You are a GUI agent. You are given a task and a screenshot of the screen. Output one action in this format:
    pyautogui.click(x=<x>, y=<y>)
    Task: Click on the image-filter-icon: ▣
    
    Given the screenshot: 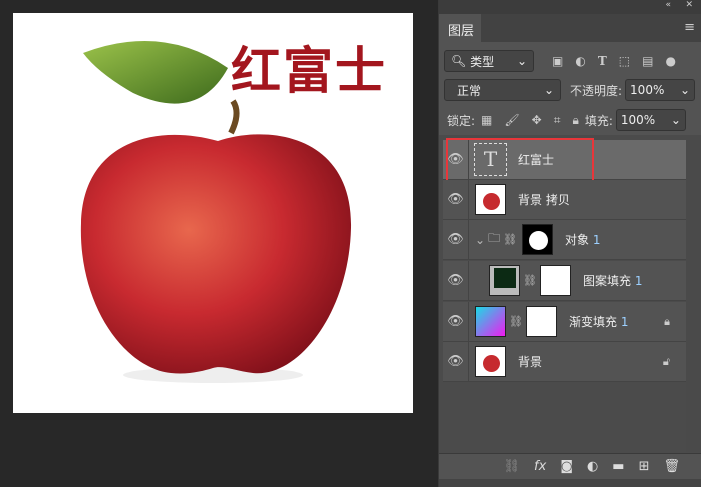 What is the action you would take?
    pyautogui.click(x=557, y=61)
    